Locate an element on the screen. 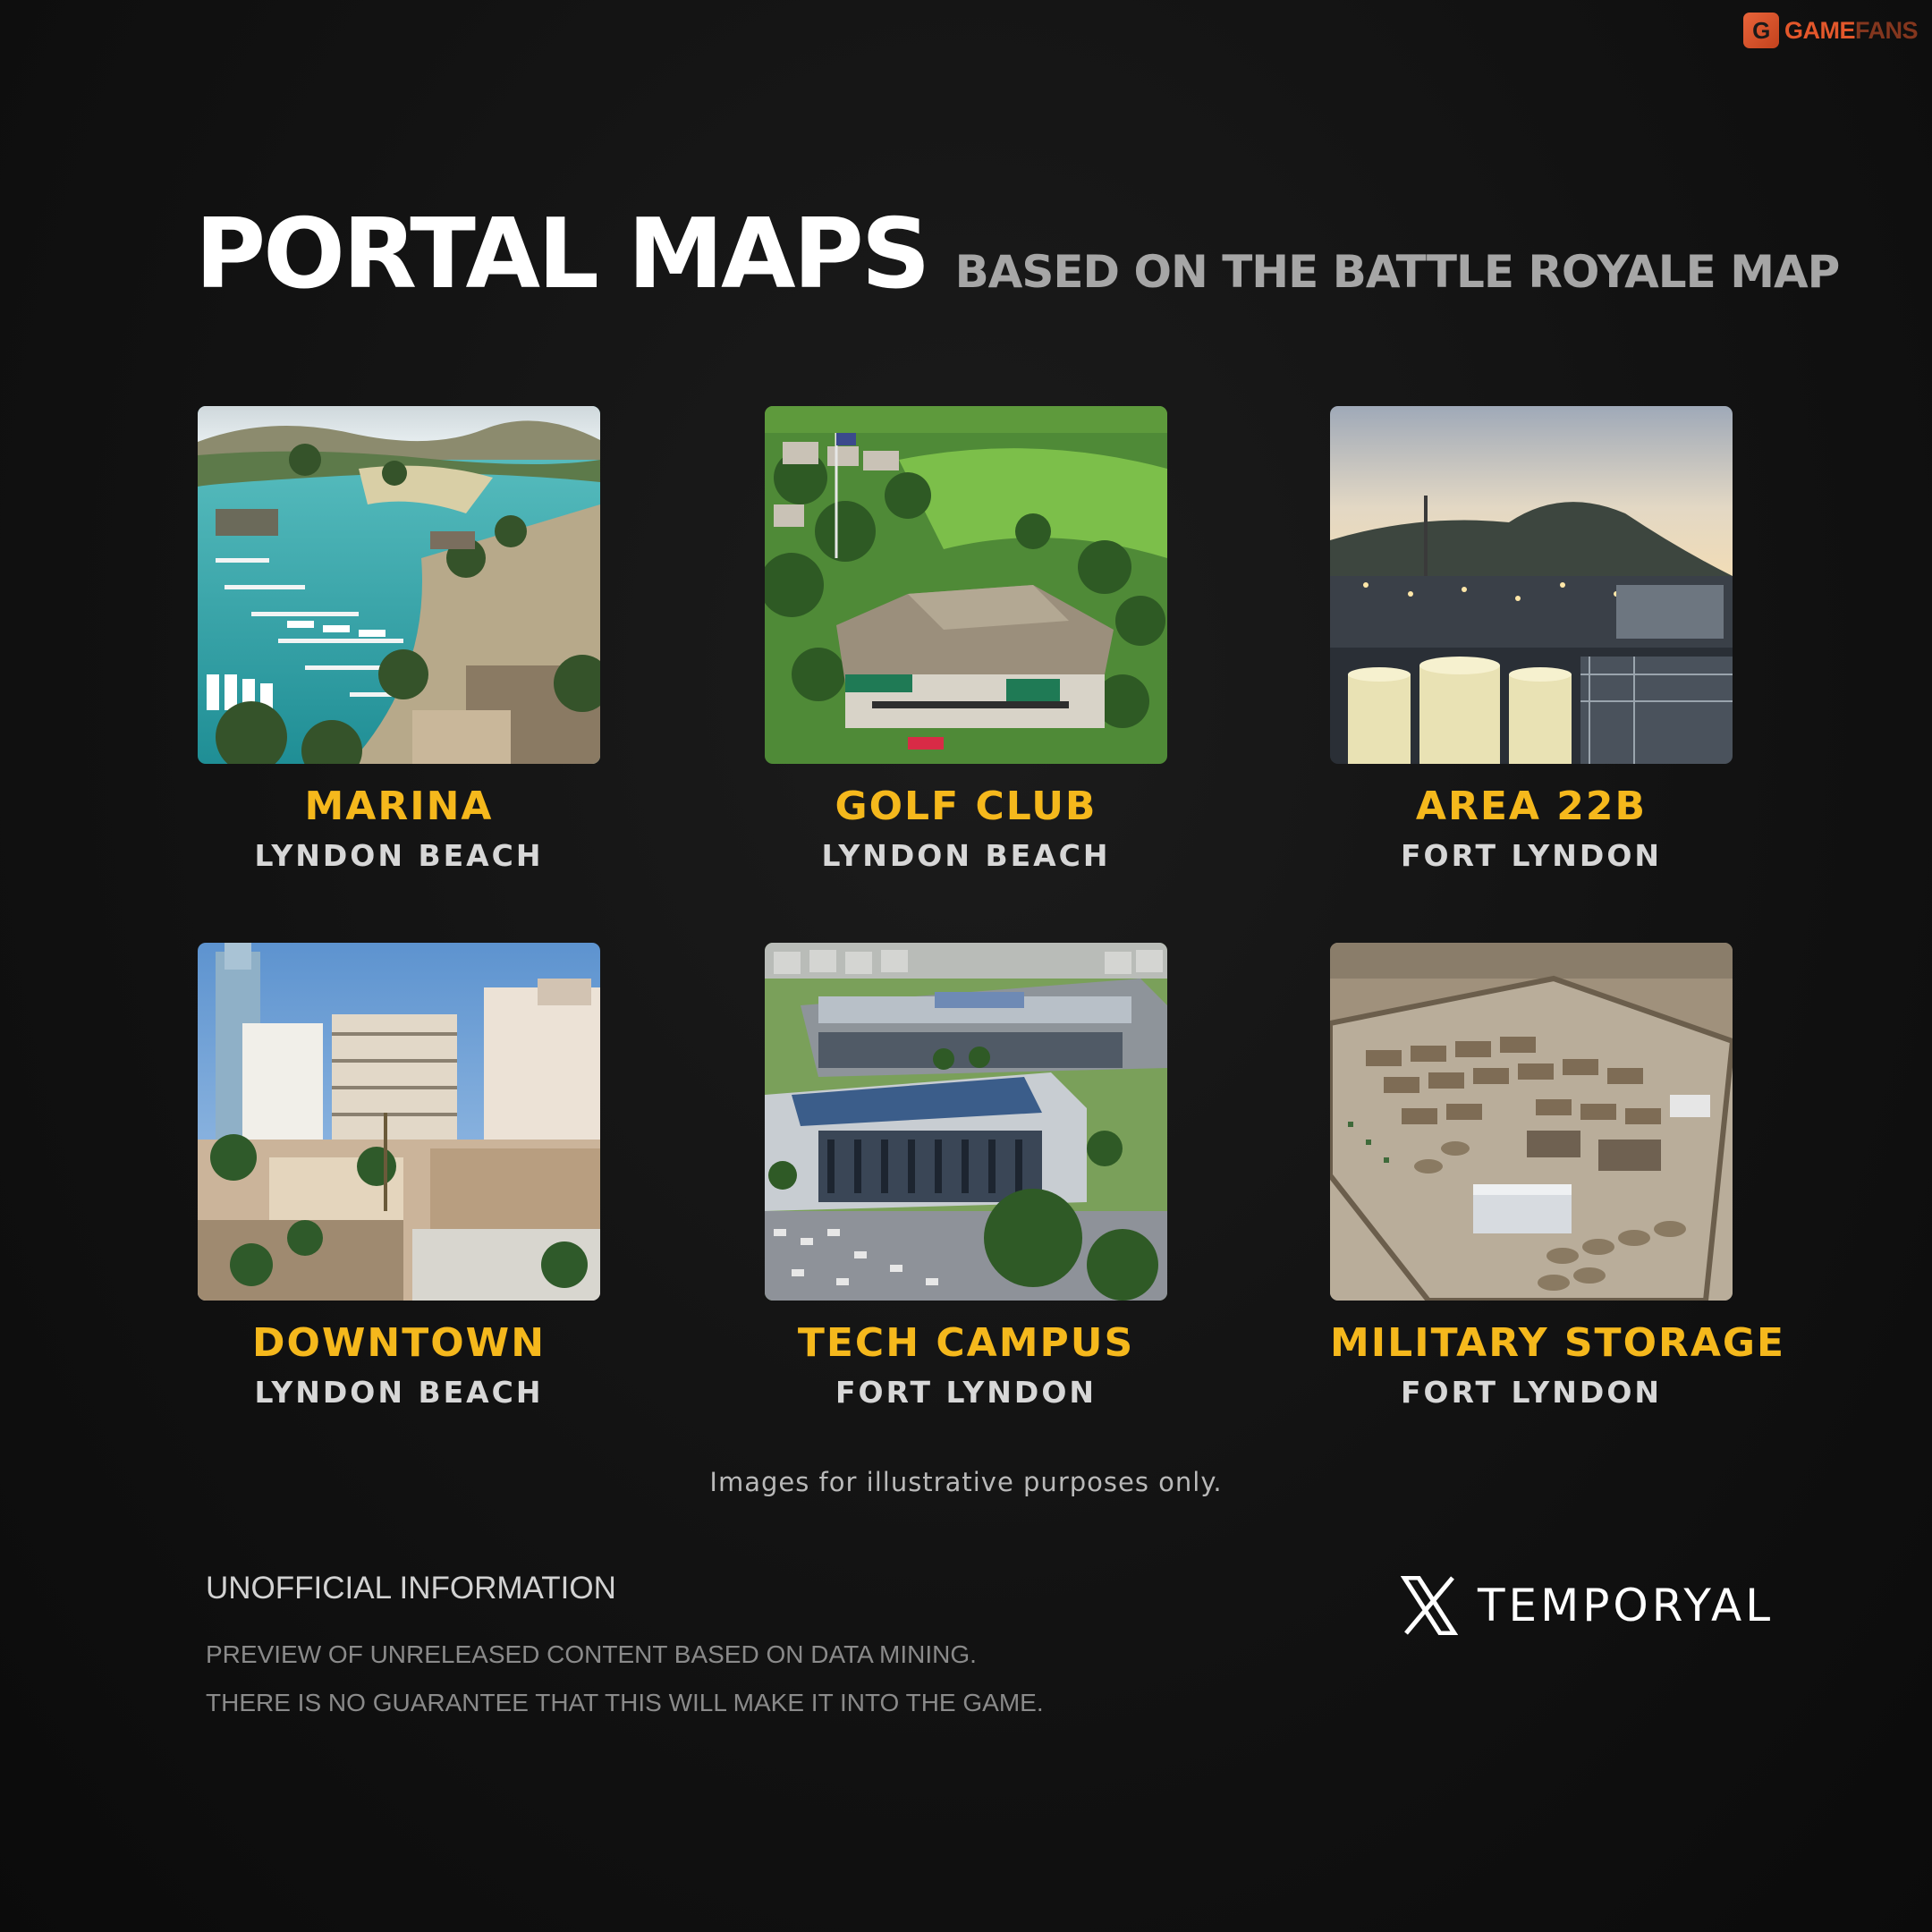  map-card-marina: MARINA LYNDON BEACH is located at coordinates (399, 639).